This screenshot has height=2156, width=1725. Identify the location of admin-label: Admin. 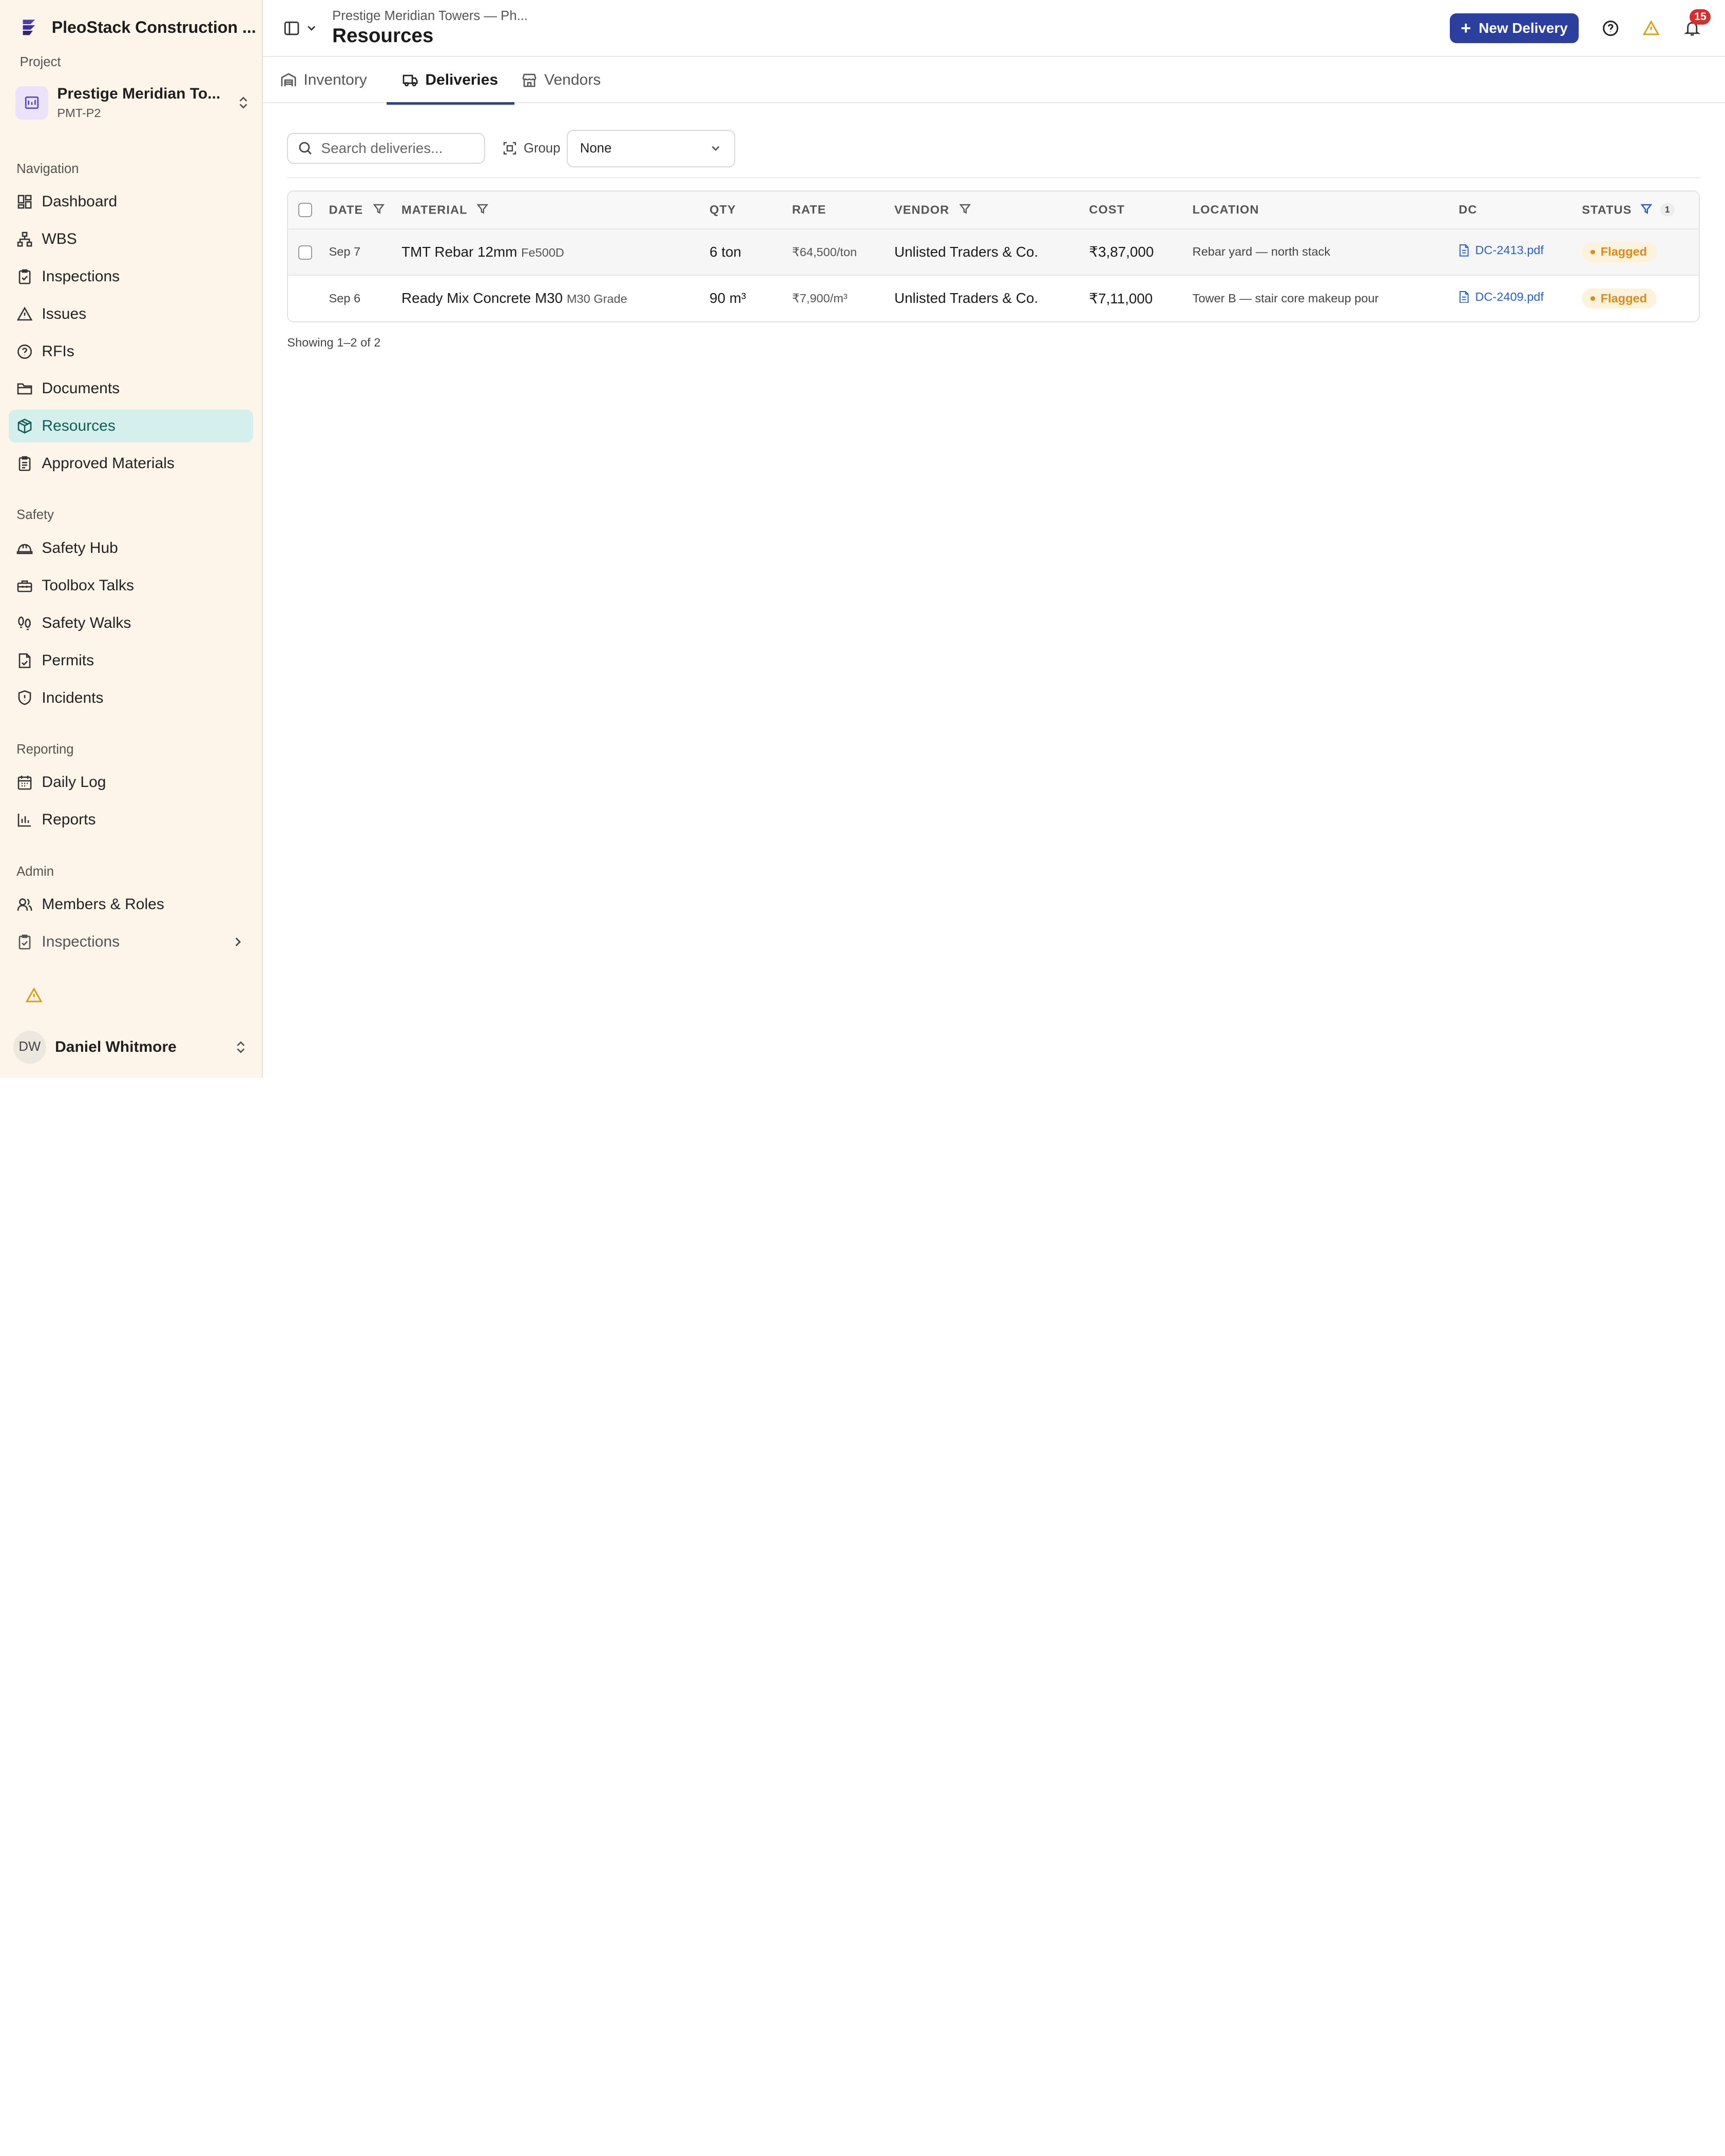
(35, 871).